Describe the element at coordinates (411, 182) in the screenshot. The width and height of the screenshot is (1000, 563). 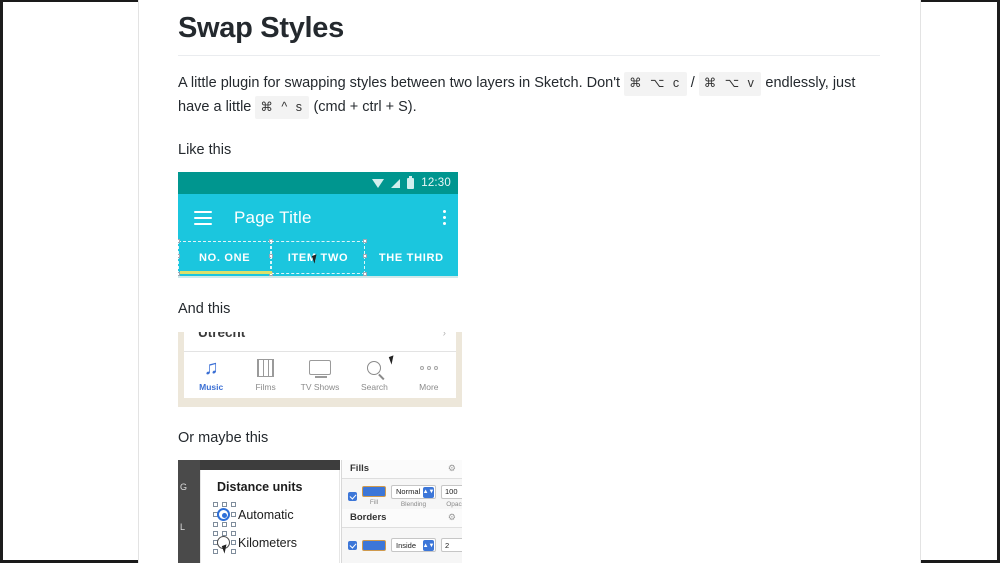
I see `battery-icon` at that location.